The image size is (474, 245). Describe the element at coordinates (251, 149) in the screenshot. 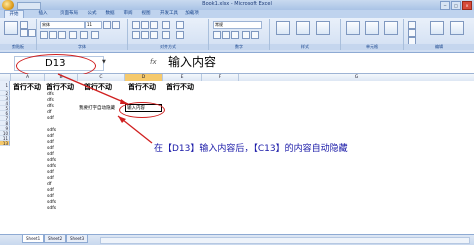

I see `annotation-text: 在【D13】输入内容后，【C13】的内容自动隐藏` at that location.